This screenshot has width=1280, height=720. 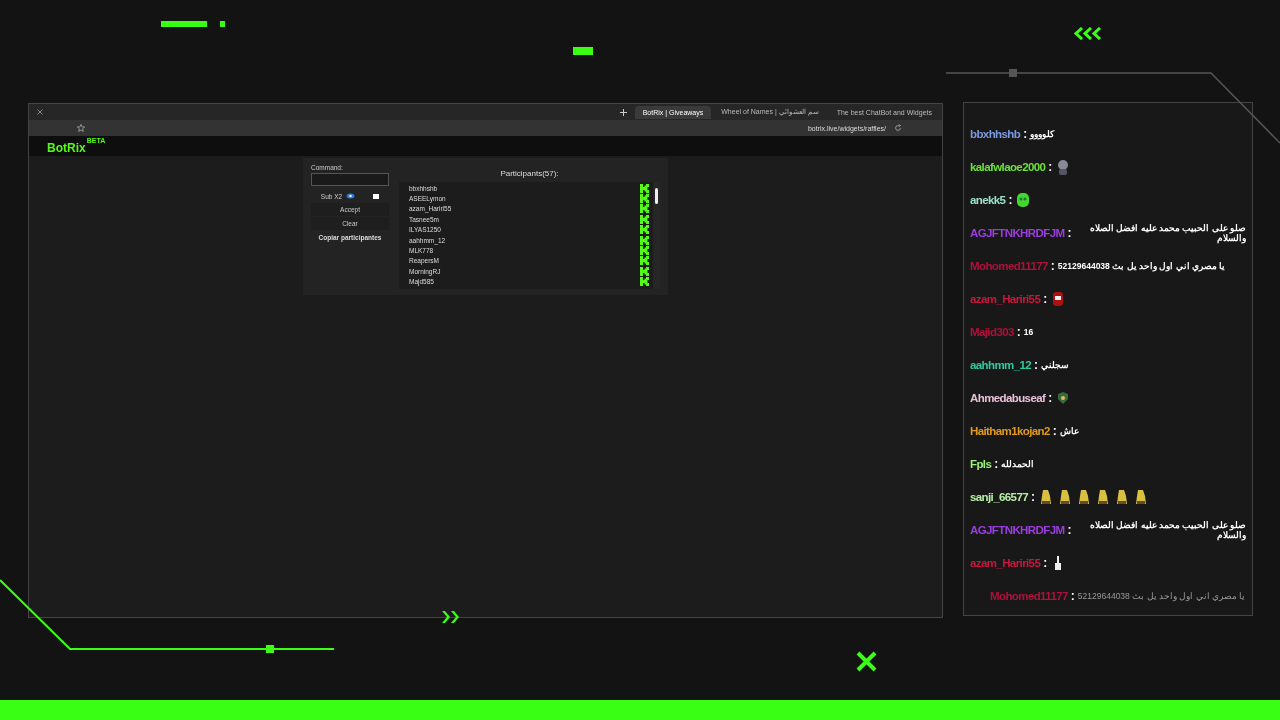 What do you see at coordinates (1008, 166) in the screenshot?
I see `chat-username: kalafwlaoe2000` at bounding box center [1008, 166].